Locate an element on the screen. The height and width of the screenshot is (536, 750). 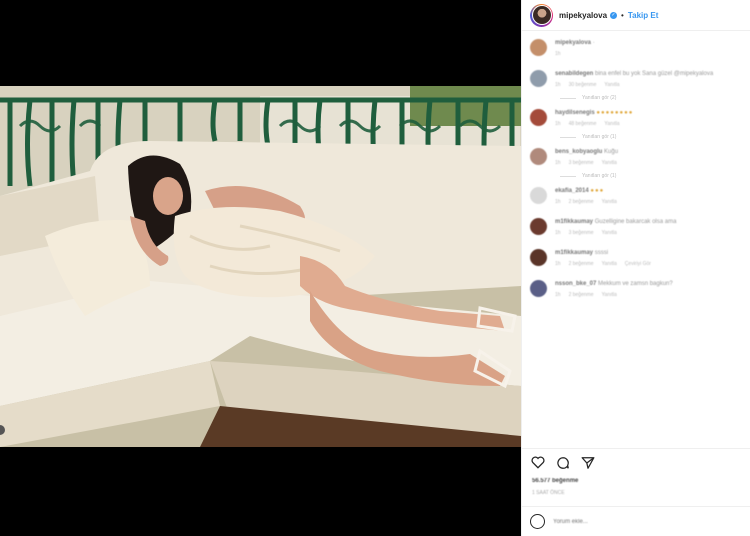
comment-input is located at coordinates (638, 521).